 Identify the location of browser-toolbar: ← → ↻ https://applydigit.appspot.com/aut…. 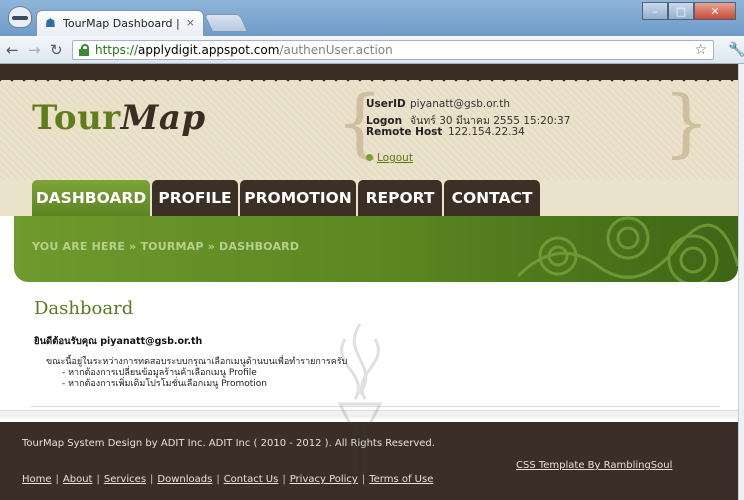
(372, 50).